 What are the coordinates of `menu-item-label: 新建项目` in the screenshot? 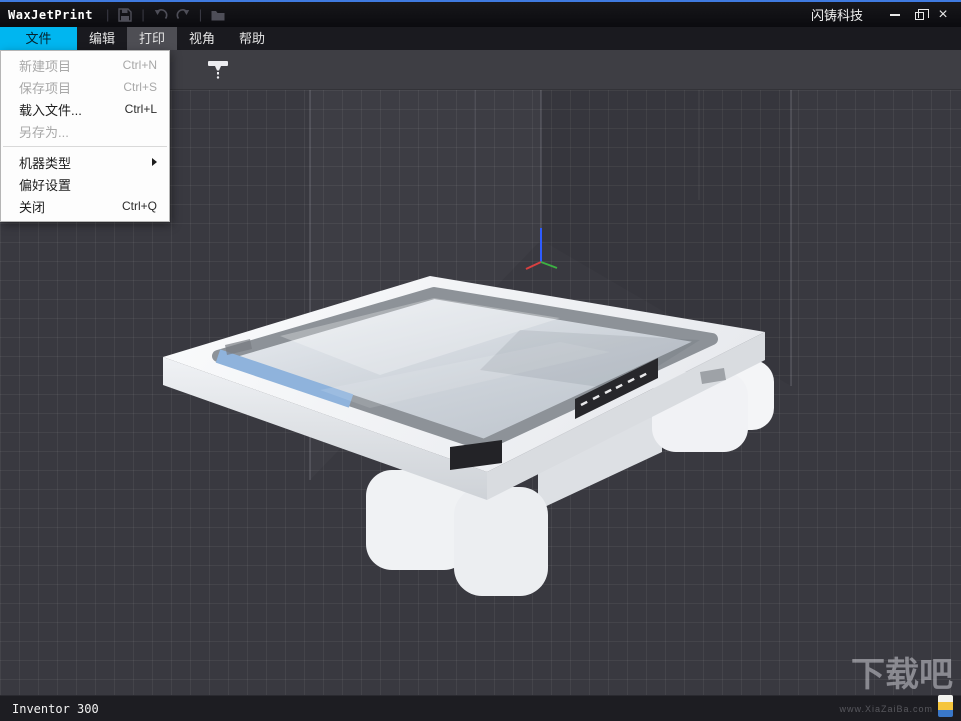 It's located at (45, 66).